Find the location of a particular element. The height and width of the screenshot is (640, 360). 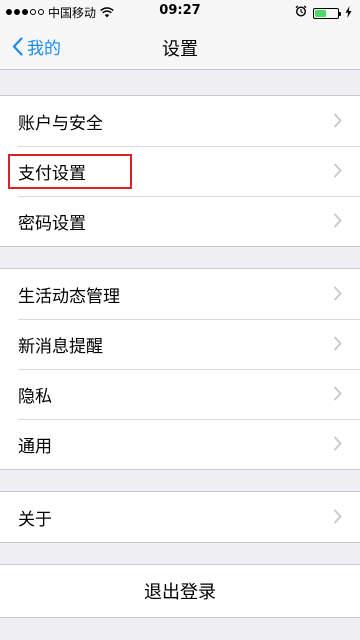

status-bar: 中国移动 09:27 is located at coordinates (180, 12).